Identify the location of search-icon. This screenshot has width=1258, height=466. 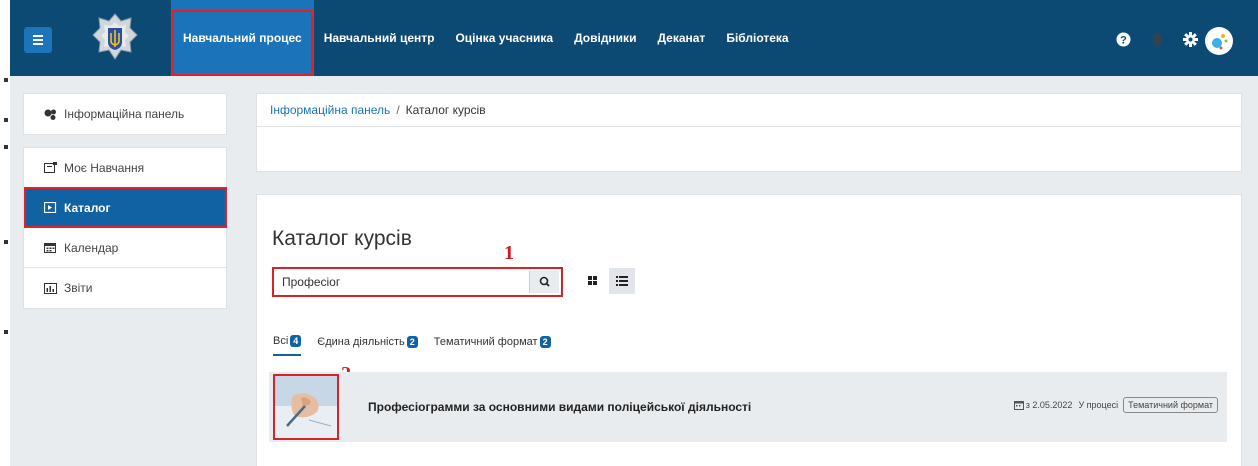
(544, 281).